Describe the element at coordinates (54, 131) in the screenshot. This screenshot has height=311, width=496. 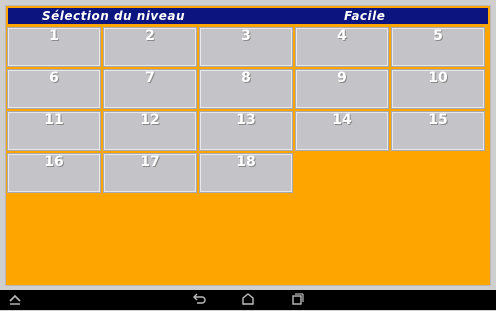
I see `level-button-11: 11` at that location.